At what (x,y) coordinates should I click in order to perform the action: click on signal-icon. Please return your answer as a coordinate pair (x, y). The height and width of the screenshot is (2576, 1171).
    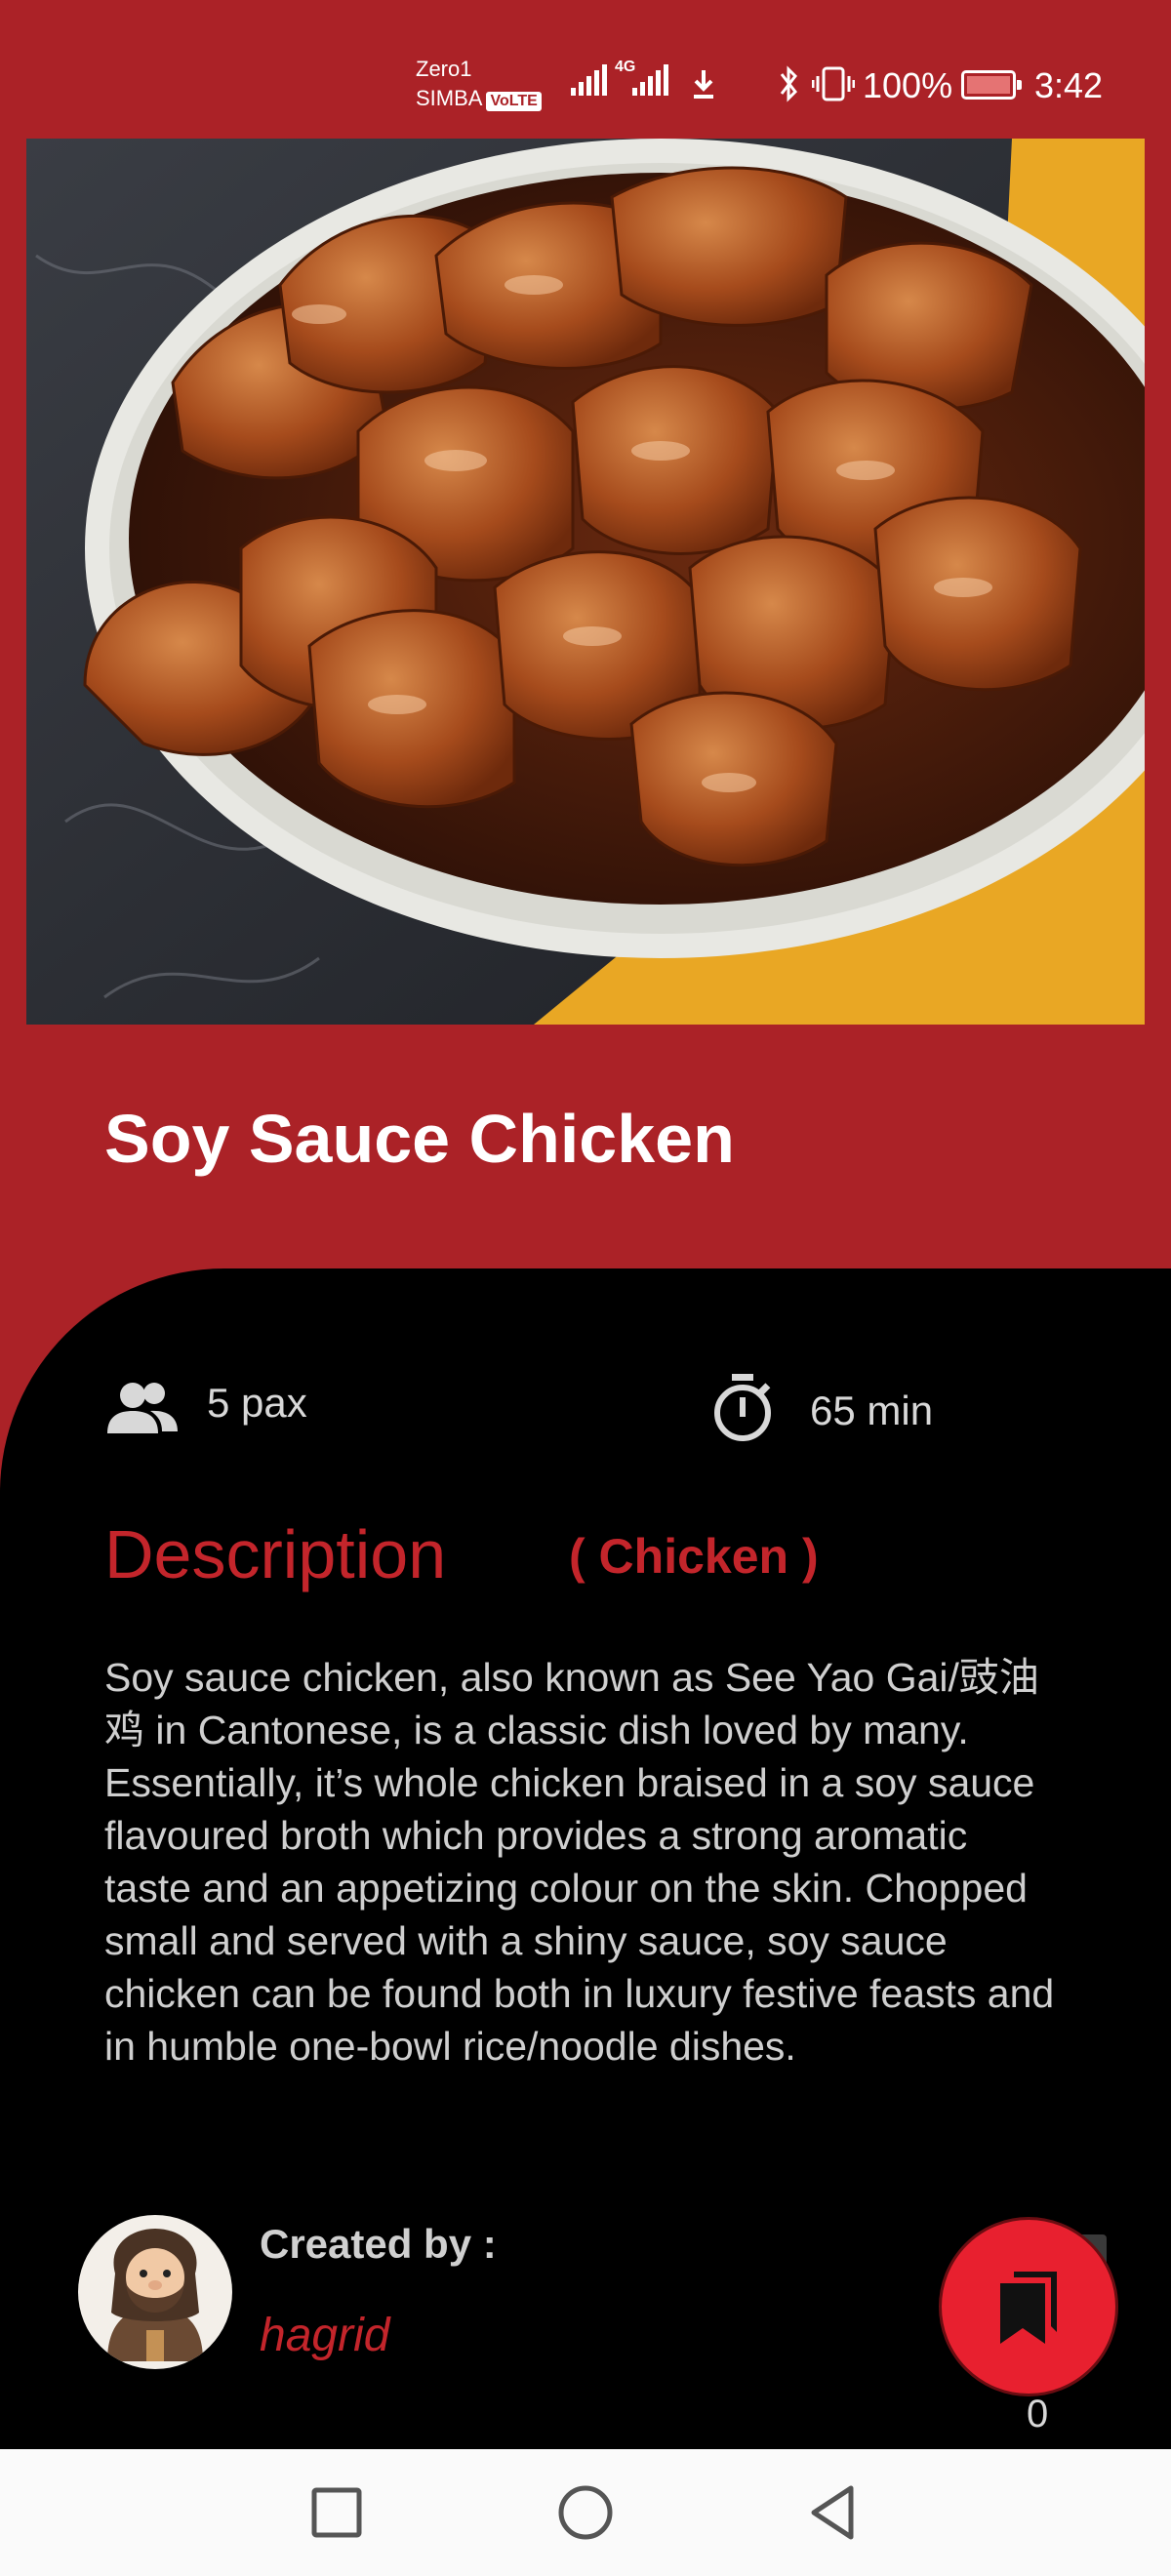
    Looking at the image, I should click on (589, 80).